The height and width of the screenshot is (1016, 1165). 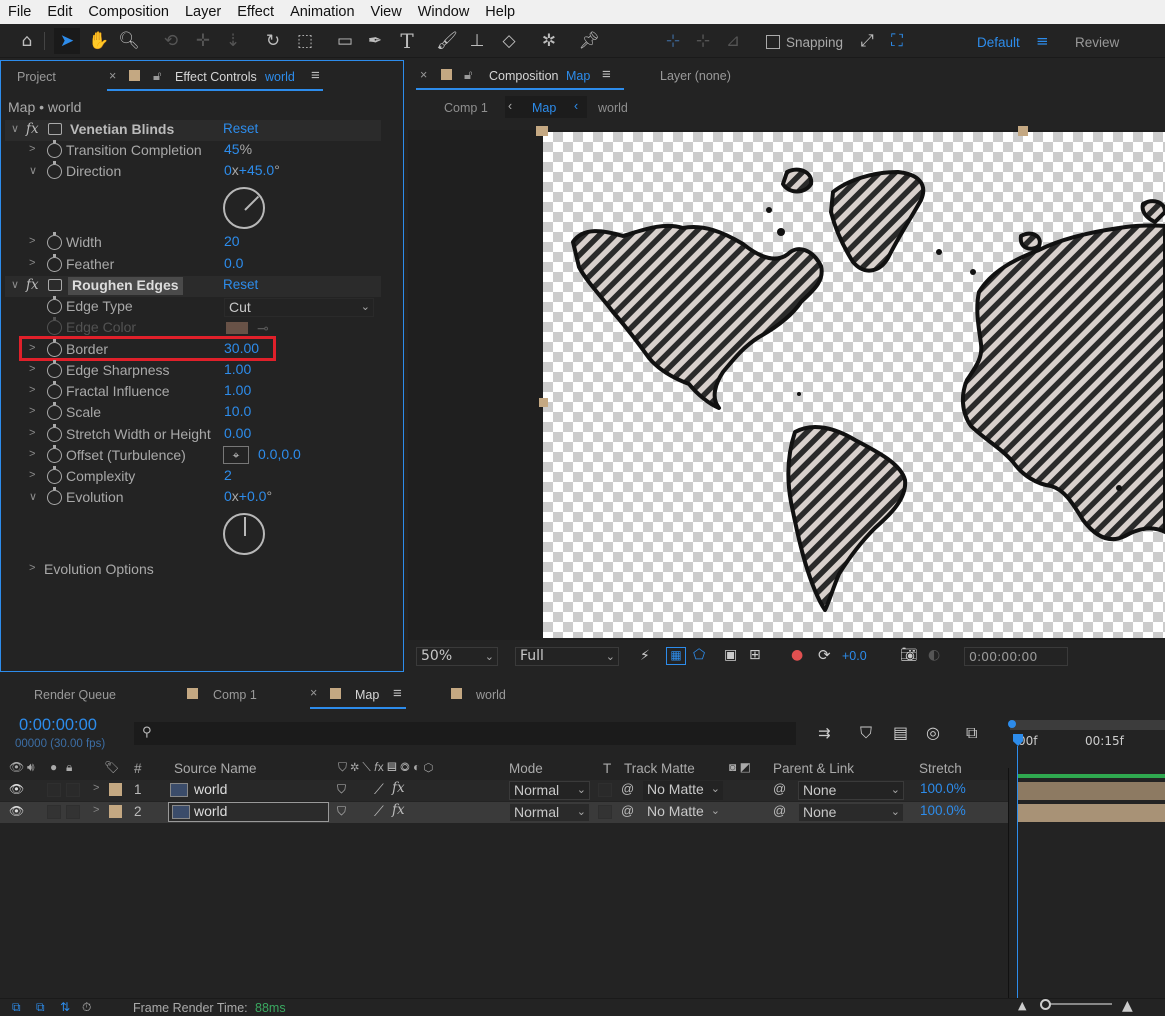 What do you see at coordinates (1097, 42) in the screenshot?
I see `workspace-review: Review` at bounding box center [1097, 42].